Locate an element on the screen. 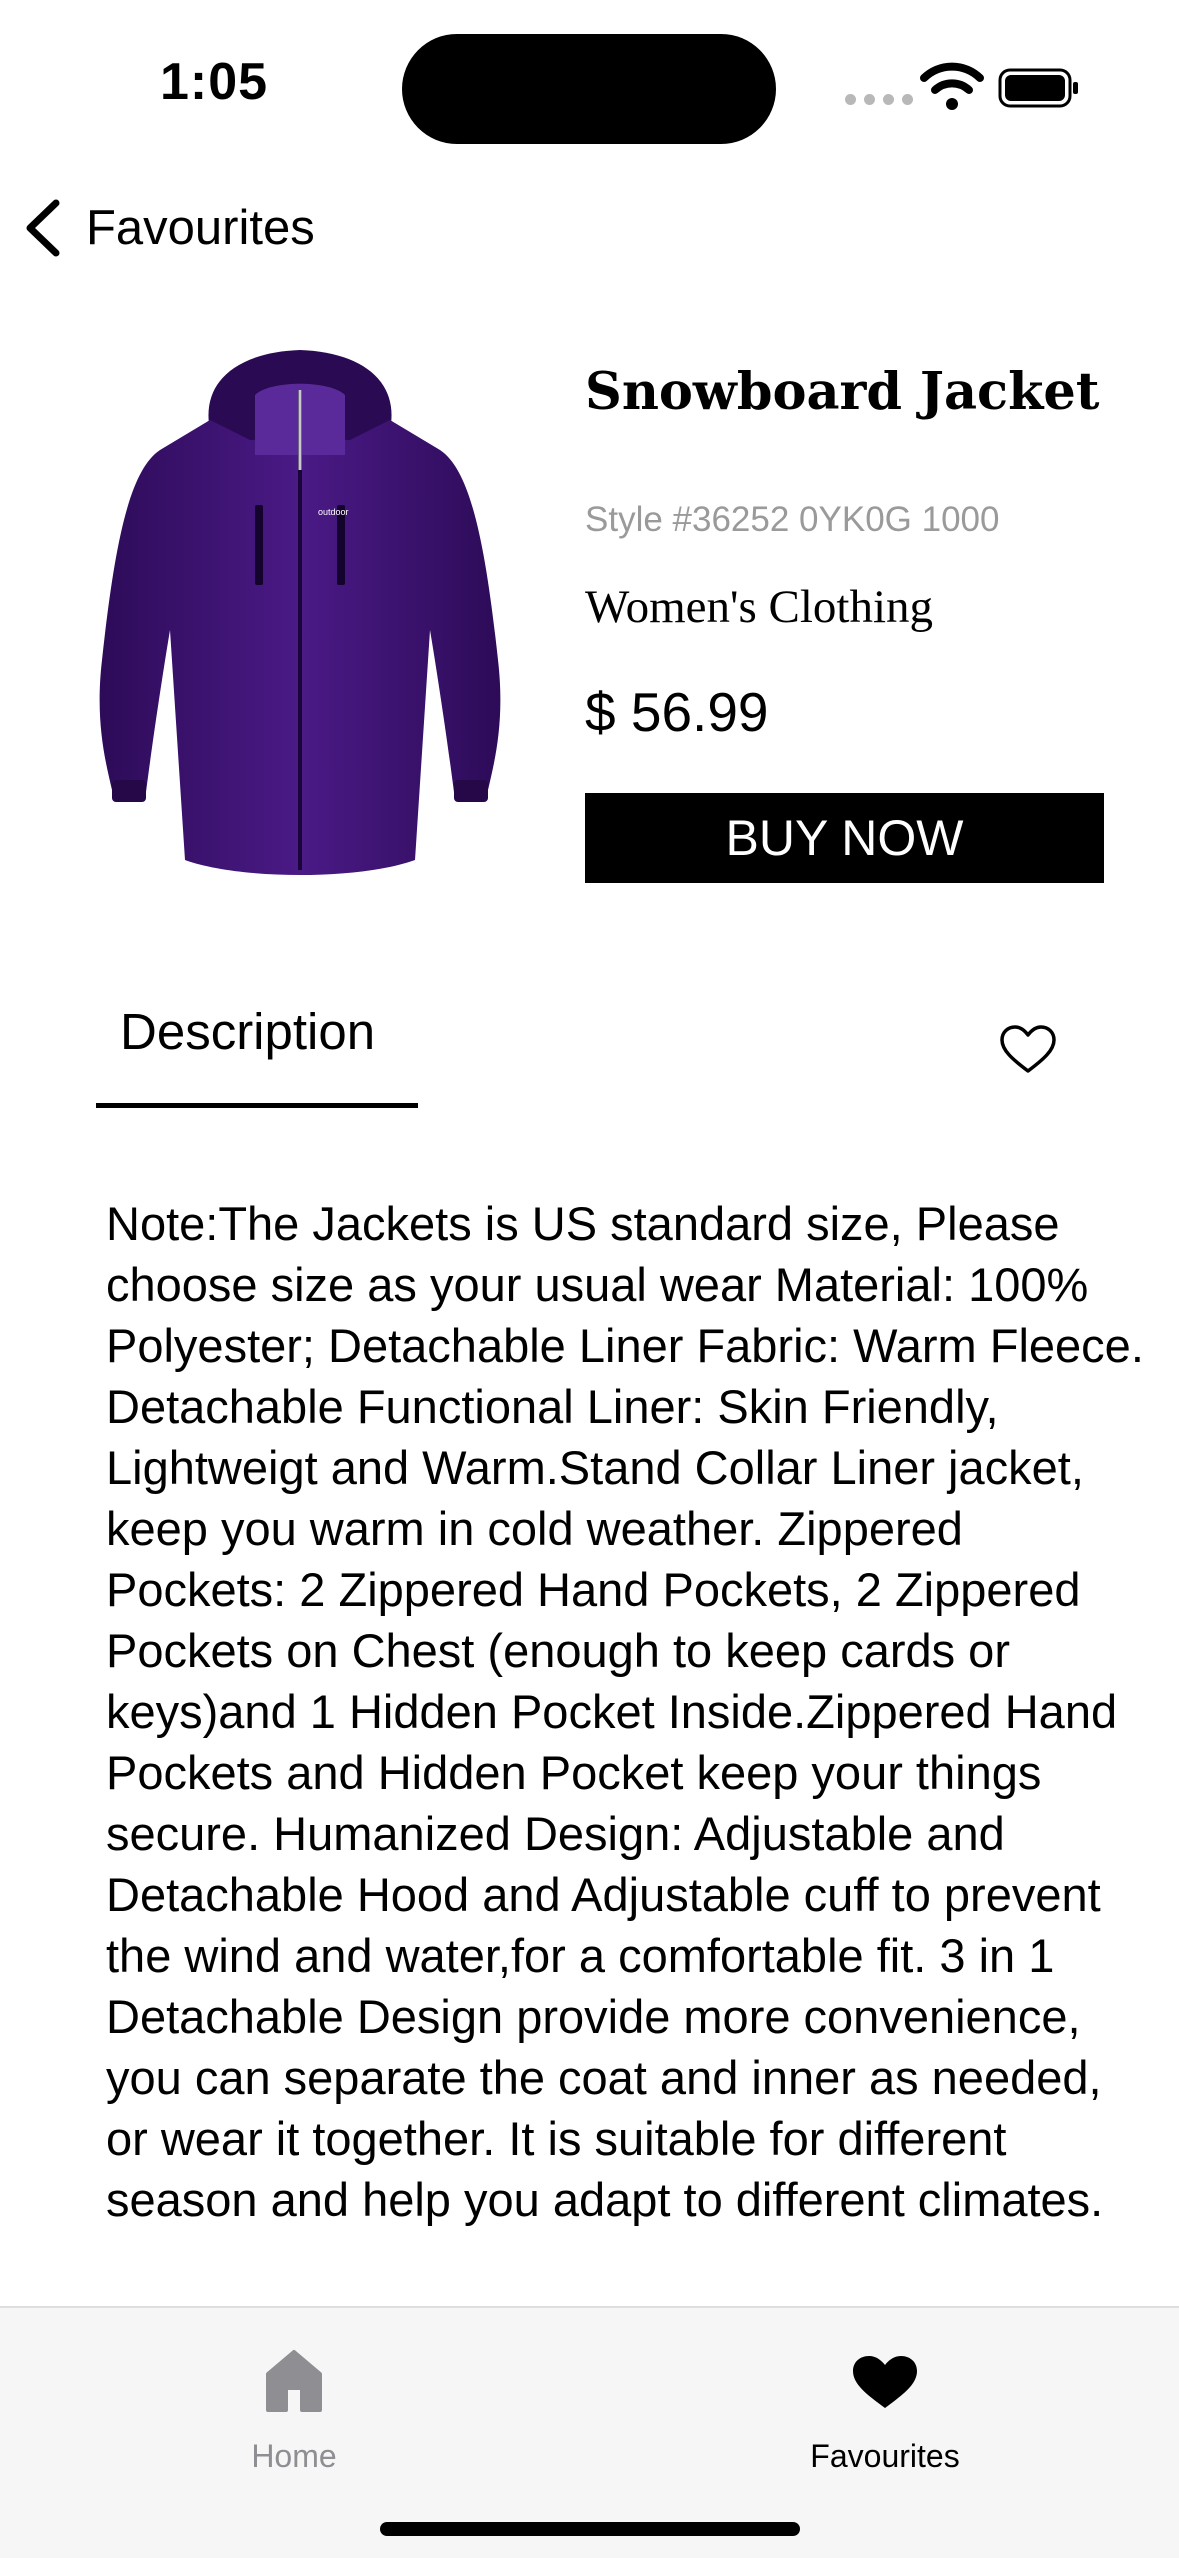  tab-active-indicator is located at coordinates (257, 1105).